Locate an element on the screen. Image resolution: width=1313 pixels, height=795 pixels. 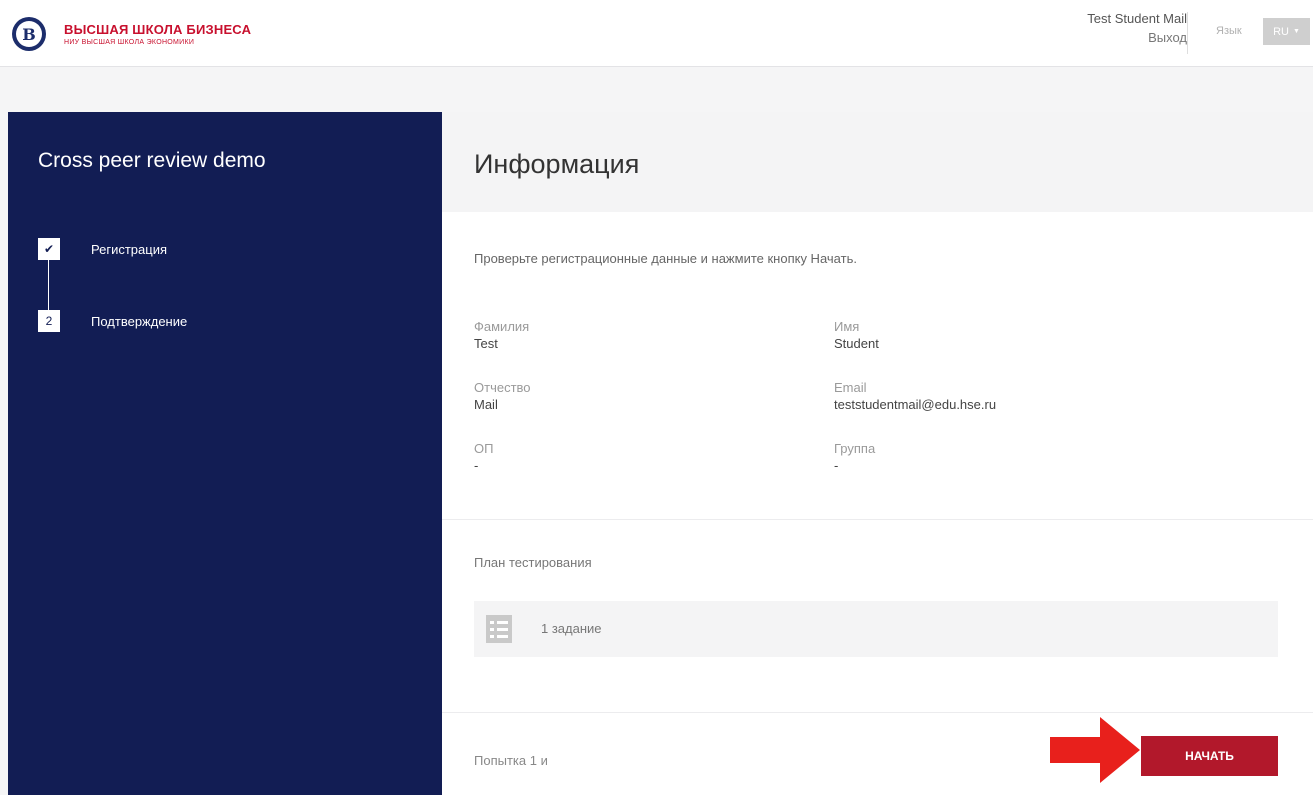
attempt-text: Попытка 1 и is located at coordinates (511, 760).